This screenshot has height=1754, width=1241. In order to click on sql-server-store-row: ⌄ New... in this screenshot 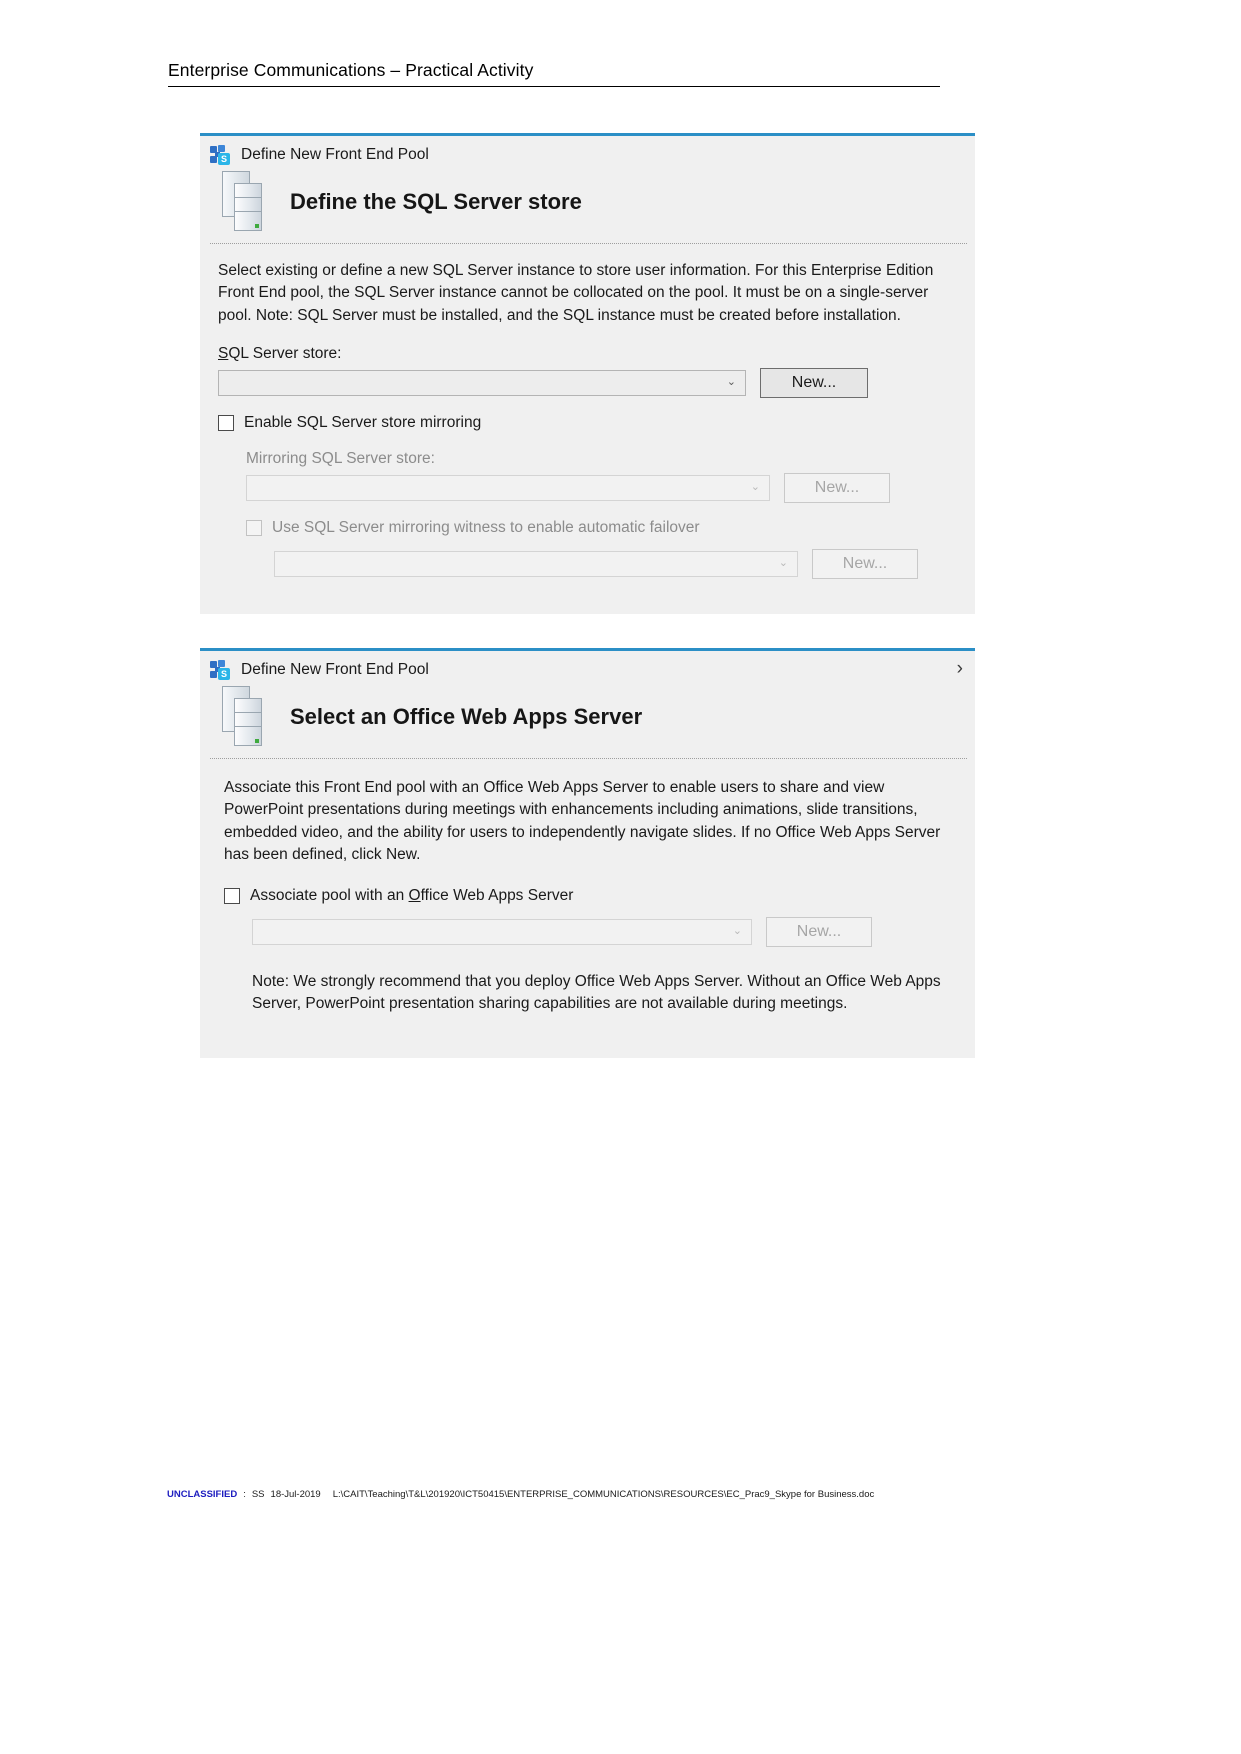, I will do `click(589, 383)`.